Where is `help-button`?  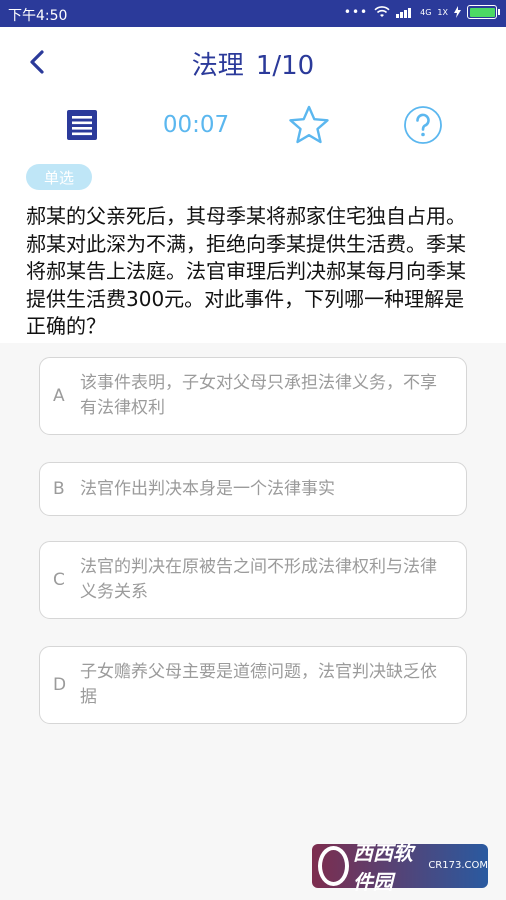 help-button is located at coordinates (423, 125).